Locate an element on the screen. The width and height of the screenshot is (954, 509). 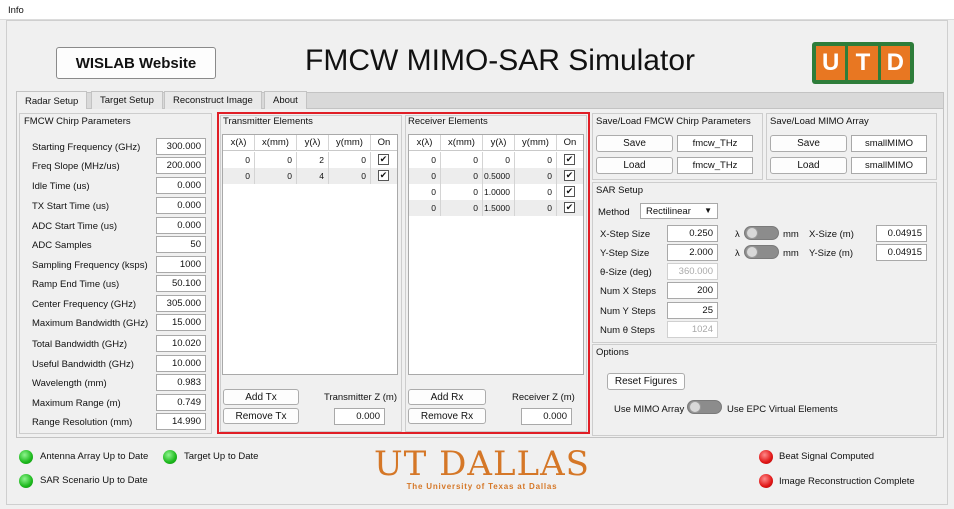
recon-status-lamp is located at coordinates (766, 481).